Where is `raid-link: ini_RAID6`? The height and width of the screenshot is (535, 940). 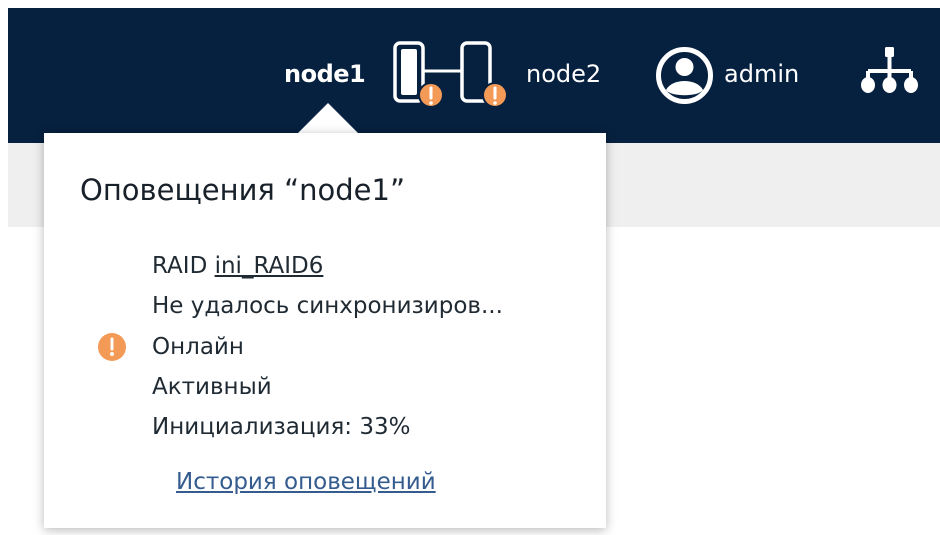 raid-link: ini_RAID6 is located at coordinates (269, 266).